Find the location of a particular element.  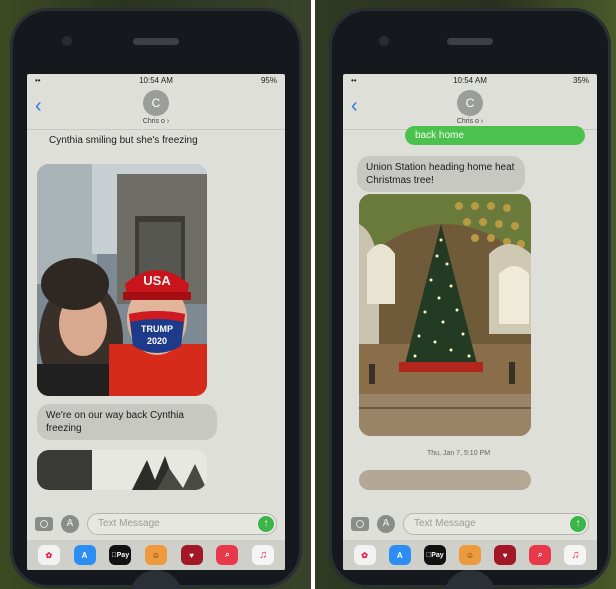

selfie-image: USA TRUMP 2020 is located at coordinates (122, 280).